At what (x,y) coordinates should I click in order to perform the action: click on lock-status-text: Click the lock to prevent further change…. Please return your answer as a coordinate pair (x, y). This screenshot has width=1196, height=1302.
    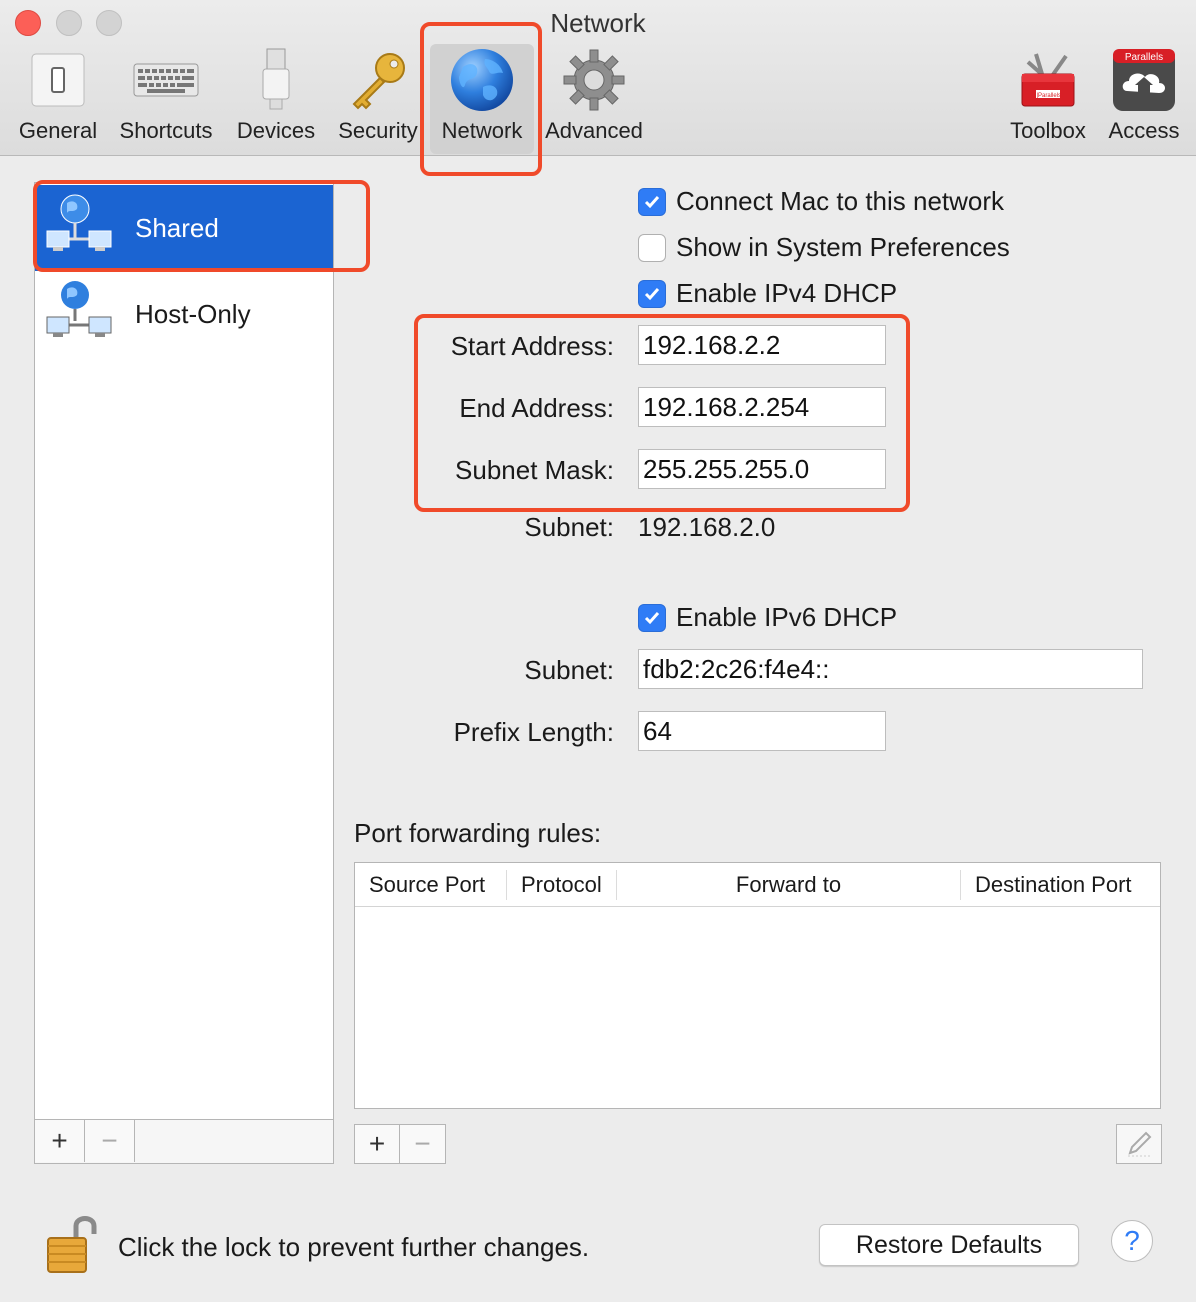
    Looking at the image, I should click on (354, 1247).